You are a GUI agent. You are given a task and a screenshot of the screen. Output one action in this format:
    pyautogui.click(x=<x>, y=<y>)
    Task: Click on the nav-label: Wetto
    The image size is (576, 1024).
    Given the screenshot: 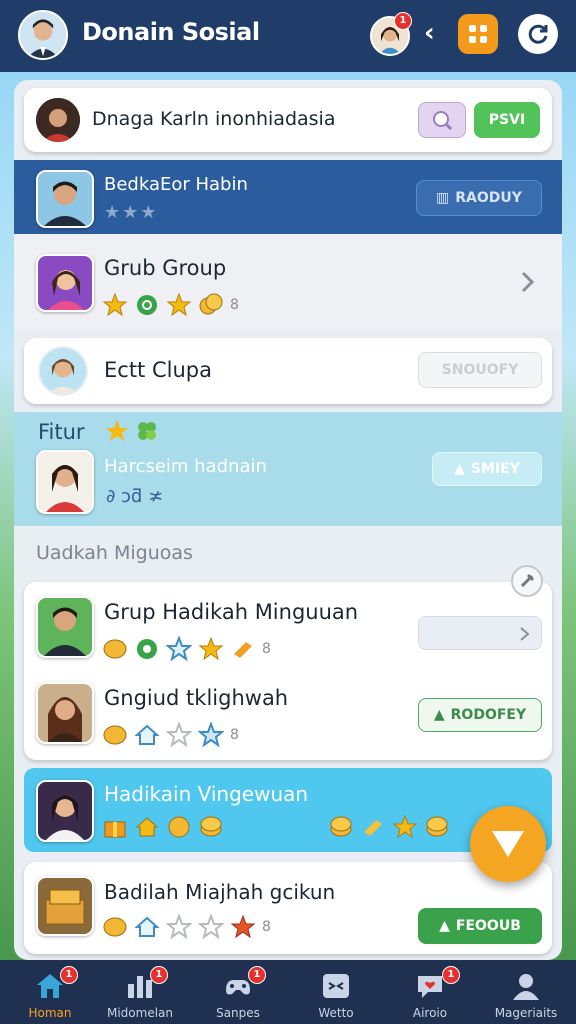 What is the action you would take?
    pyautogui.click(x=336, y=1013)
    